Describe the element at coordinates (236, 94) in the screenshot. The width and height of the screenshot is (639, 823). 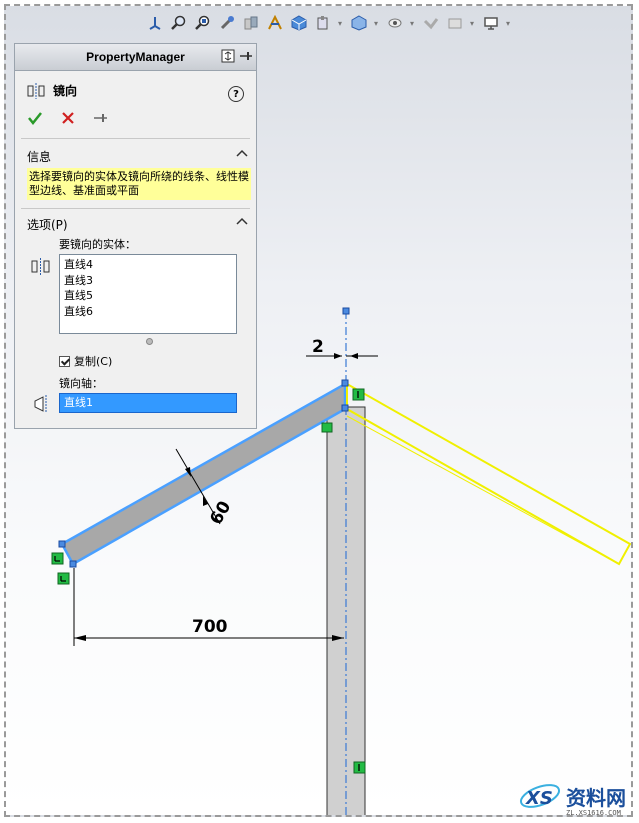
I see `help-icon: ?` at that location.